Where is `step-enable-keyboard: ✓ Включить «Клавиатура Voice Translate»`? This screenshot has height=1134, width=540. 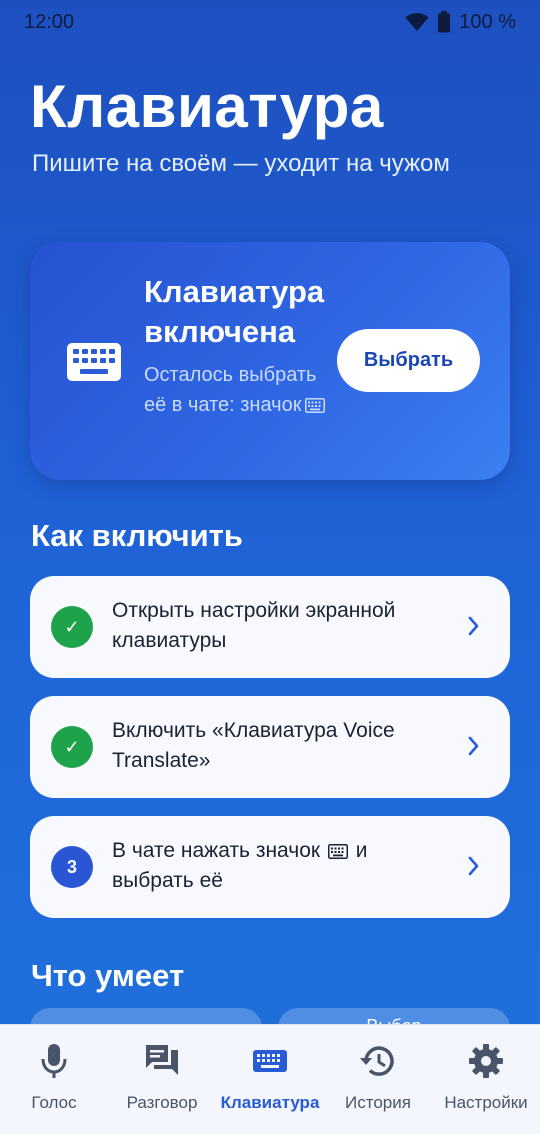
step-enable-keyboard: ✓ Включить «Клавиатура Voice Translate» is located at coordinates (270, 747).